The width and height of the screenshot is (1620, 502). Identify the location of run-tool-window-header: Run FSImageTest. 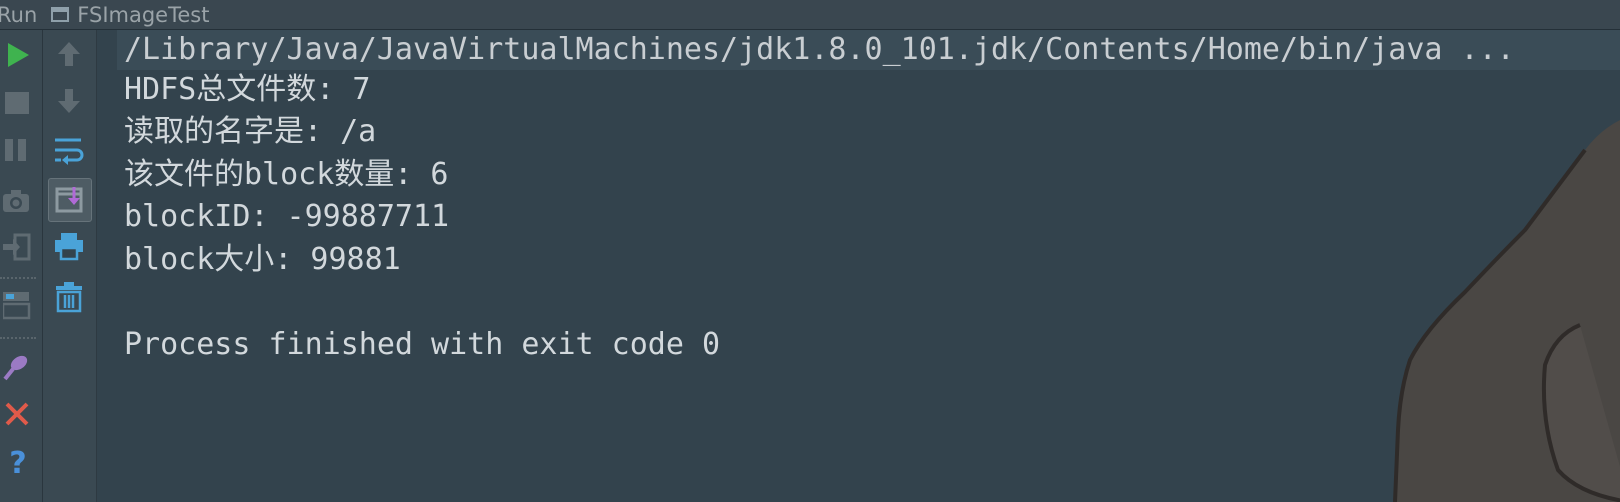
(810, 15).